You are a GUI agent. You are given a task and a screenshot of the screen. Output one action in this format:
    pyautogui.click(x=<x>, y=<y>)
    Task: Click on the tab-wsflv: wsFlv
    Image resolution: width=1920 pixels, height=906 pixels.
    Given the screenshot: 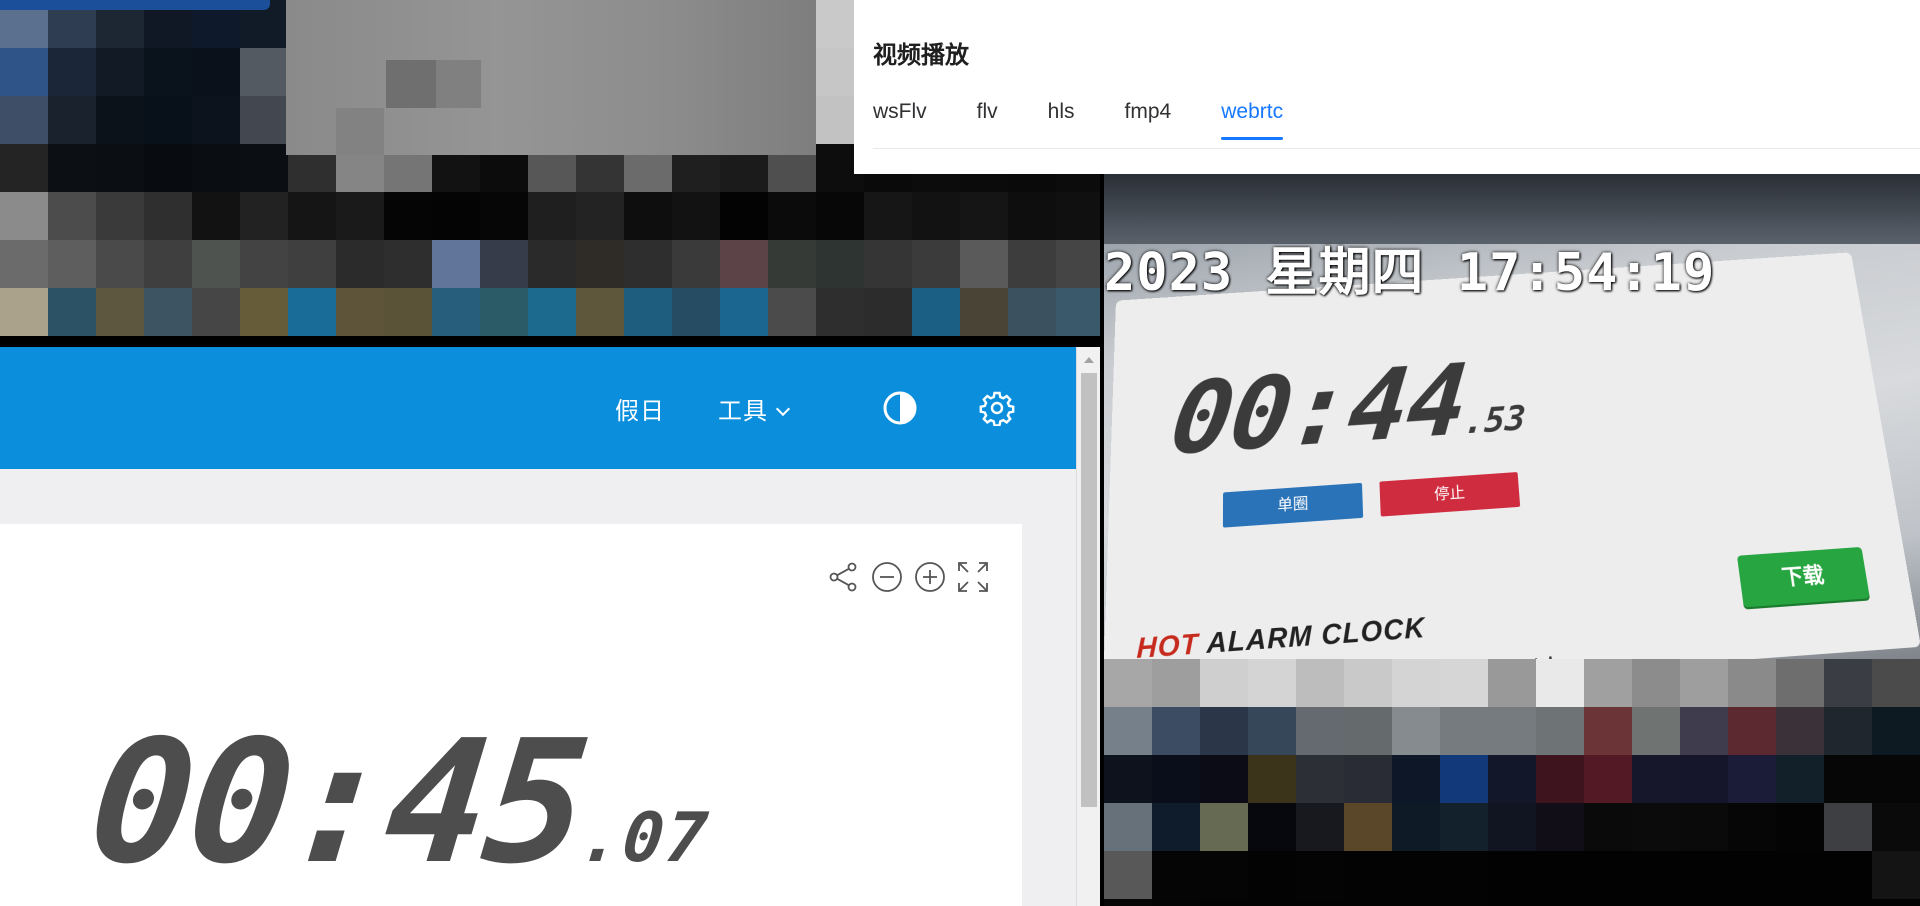 What is the action you would take?
    pyautogui.click(x=900, y=119)
    